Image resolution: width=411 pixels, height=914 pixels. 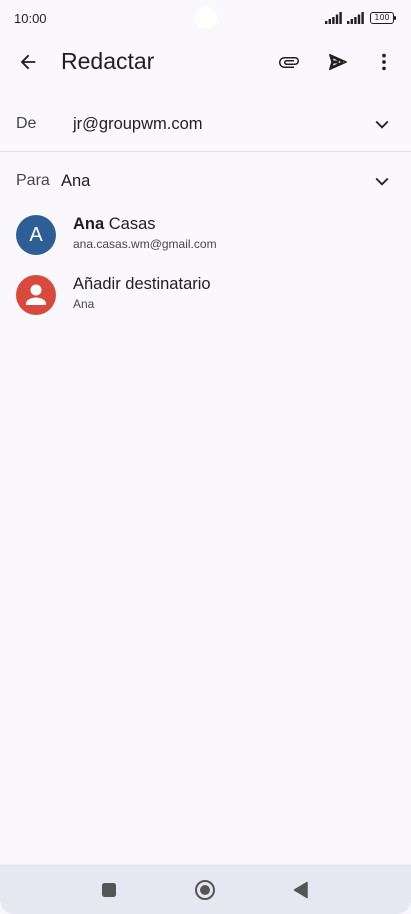 What do you see at coordinates (84, 304) in the screenshot?
I see `add-recipient-query: Ana` at bounding box center [84, 304].